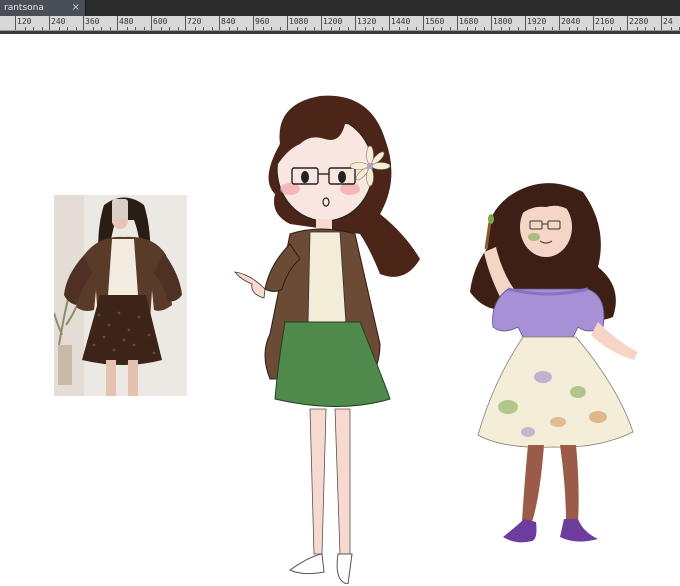  Describe the element at coordinates (367, 21) in the screenshot. I see `ruler-label: 1320` at that location.